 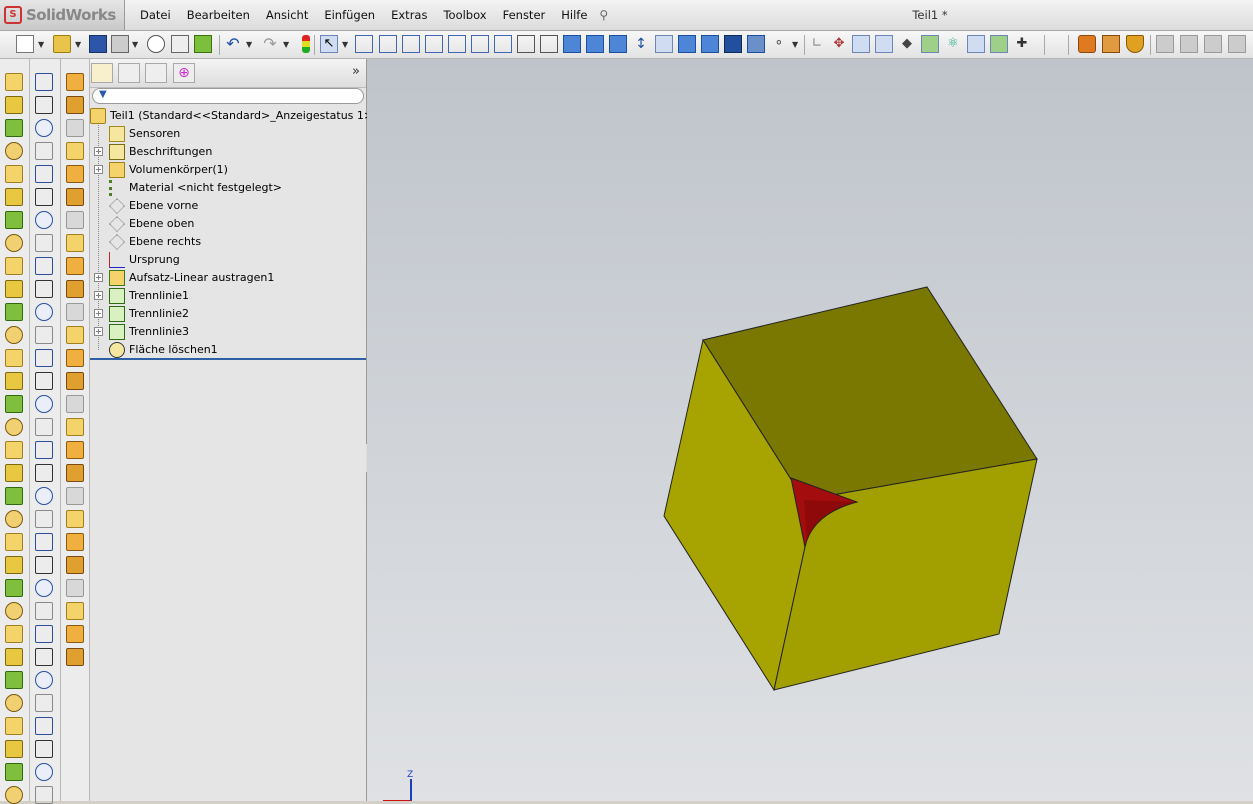 I want to click on menu-toolbox: Toolbox, so click(x=464, y=15).